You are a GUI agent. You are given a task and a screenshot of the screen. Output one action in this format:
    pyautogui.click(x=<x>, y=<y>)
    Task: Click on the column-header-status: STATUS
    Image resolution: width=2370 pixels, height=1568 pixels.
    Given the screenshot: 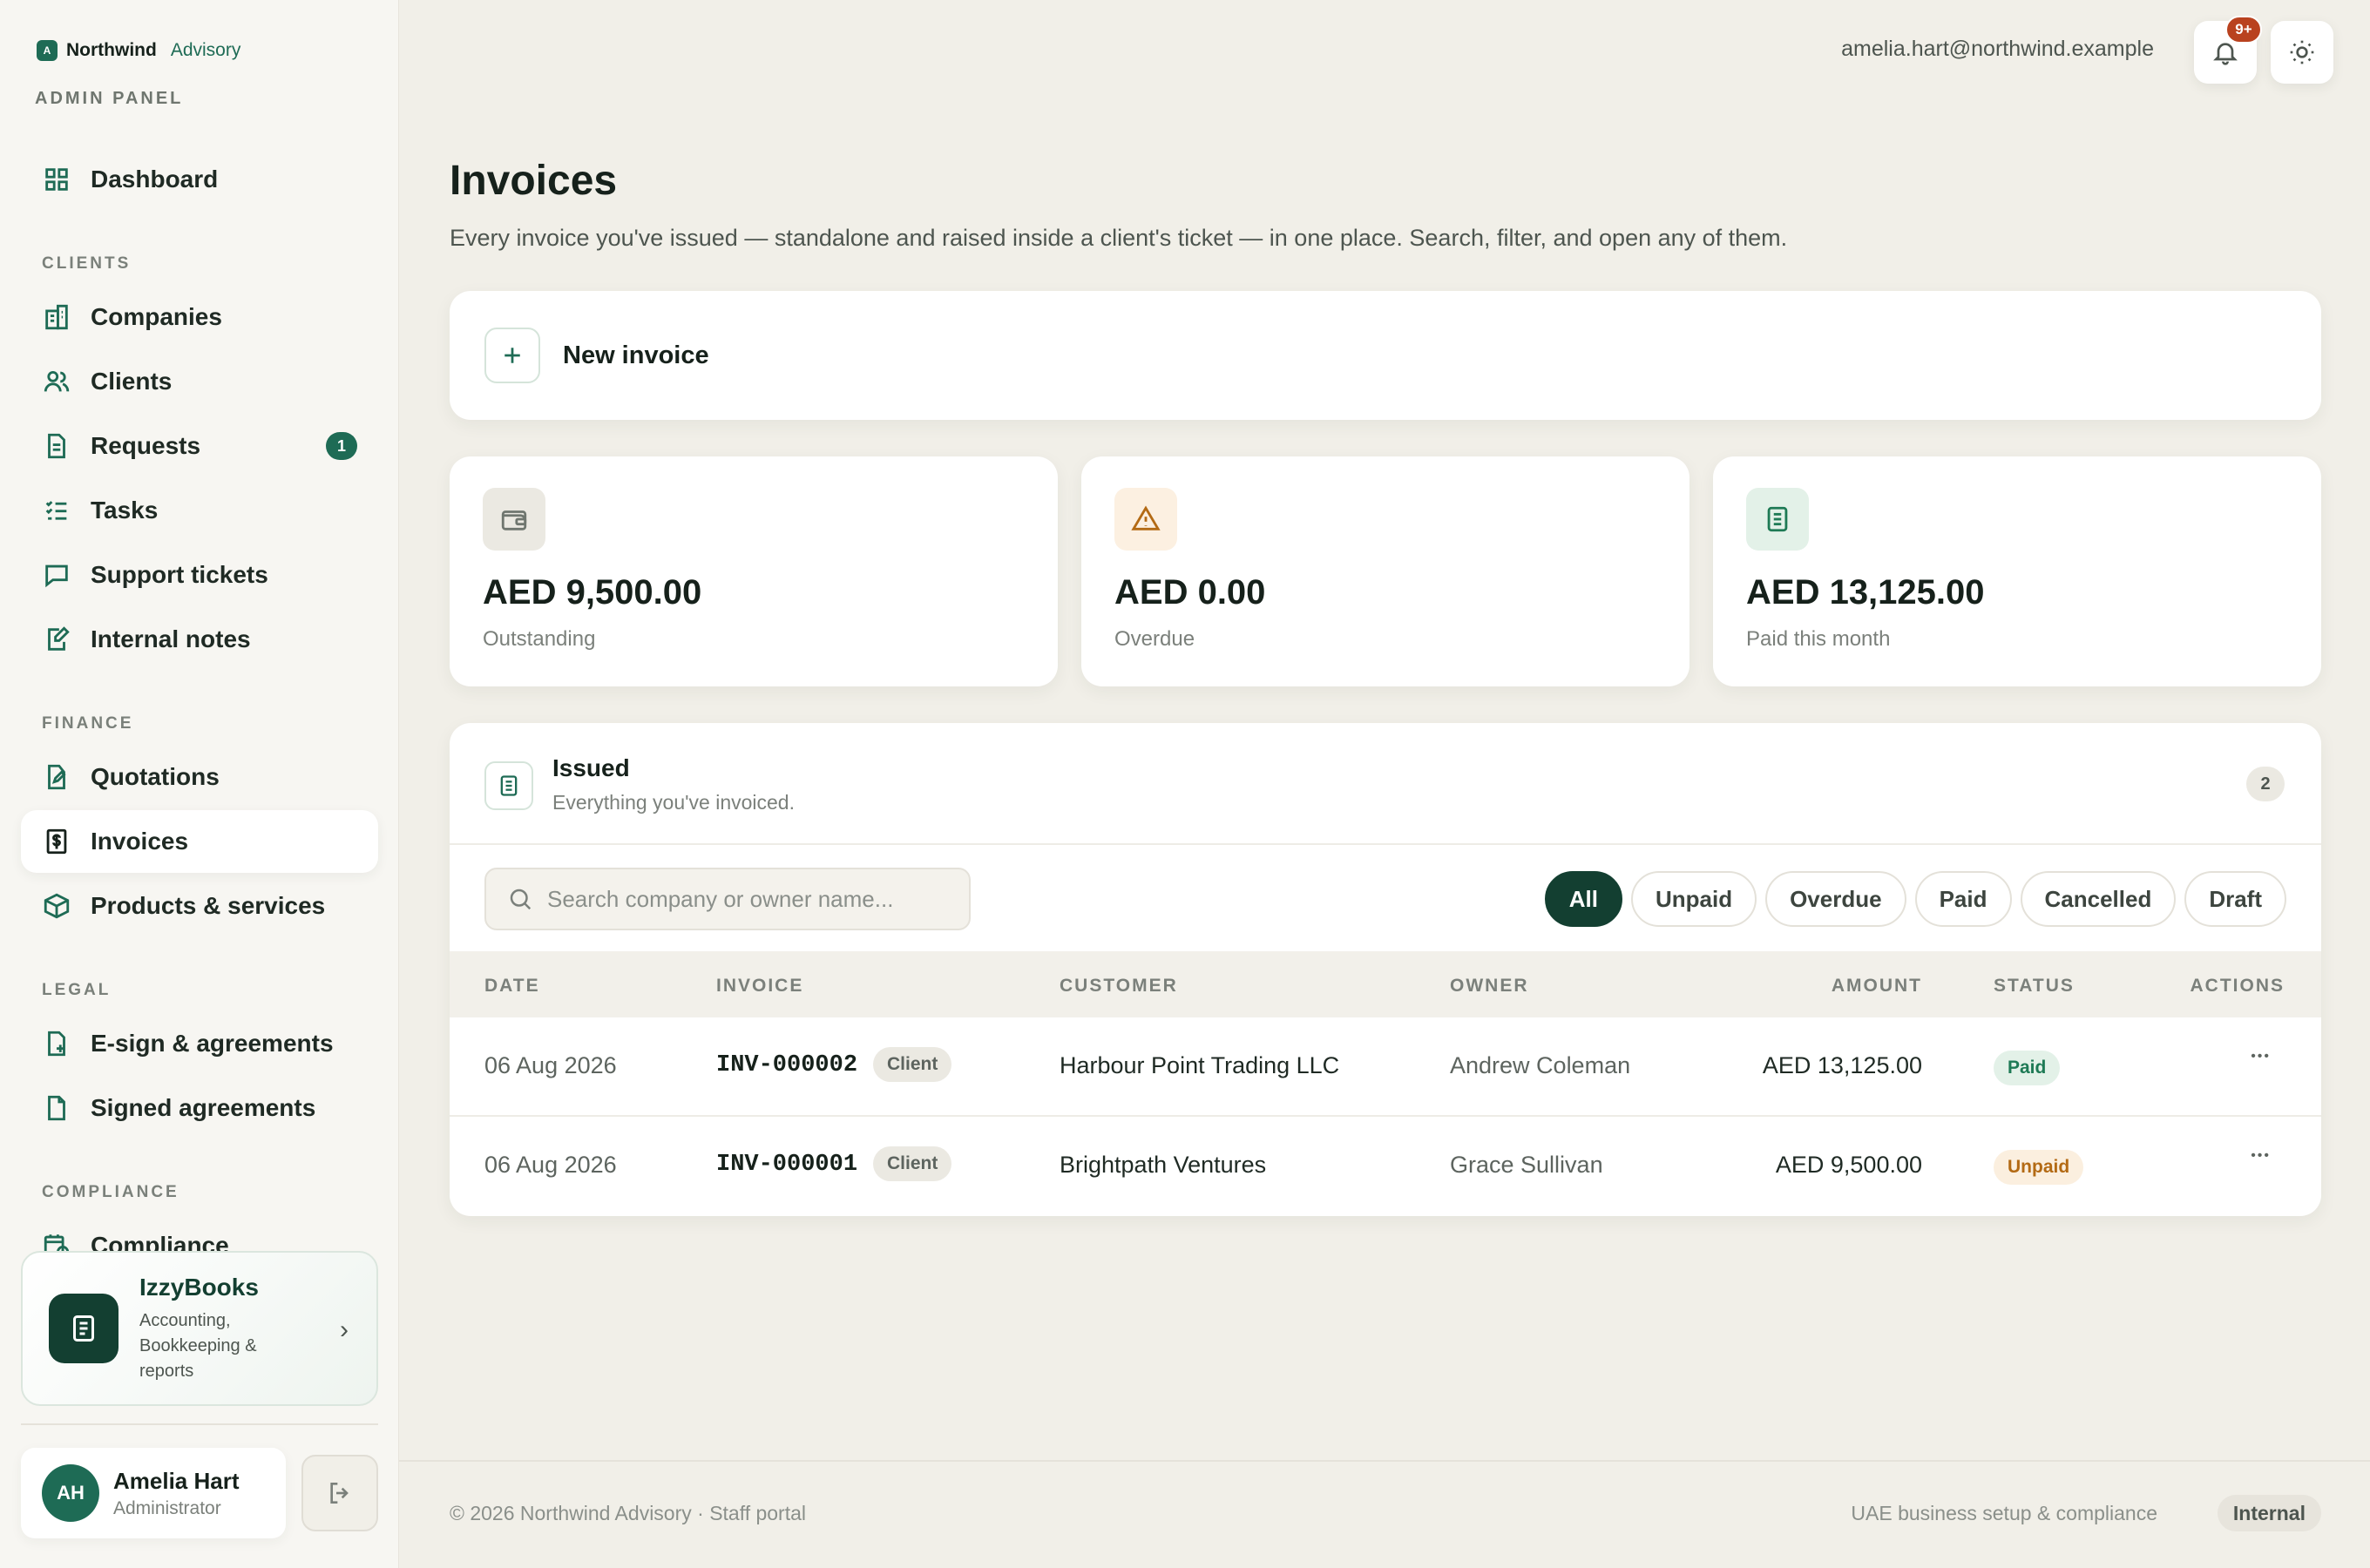 What is the action you would take?
    pyautogui.click(x=2034, y=986)
    